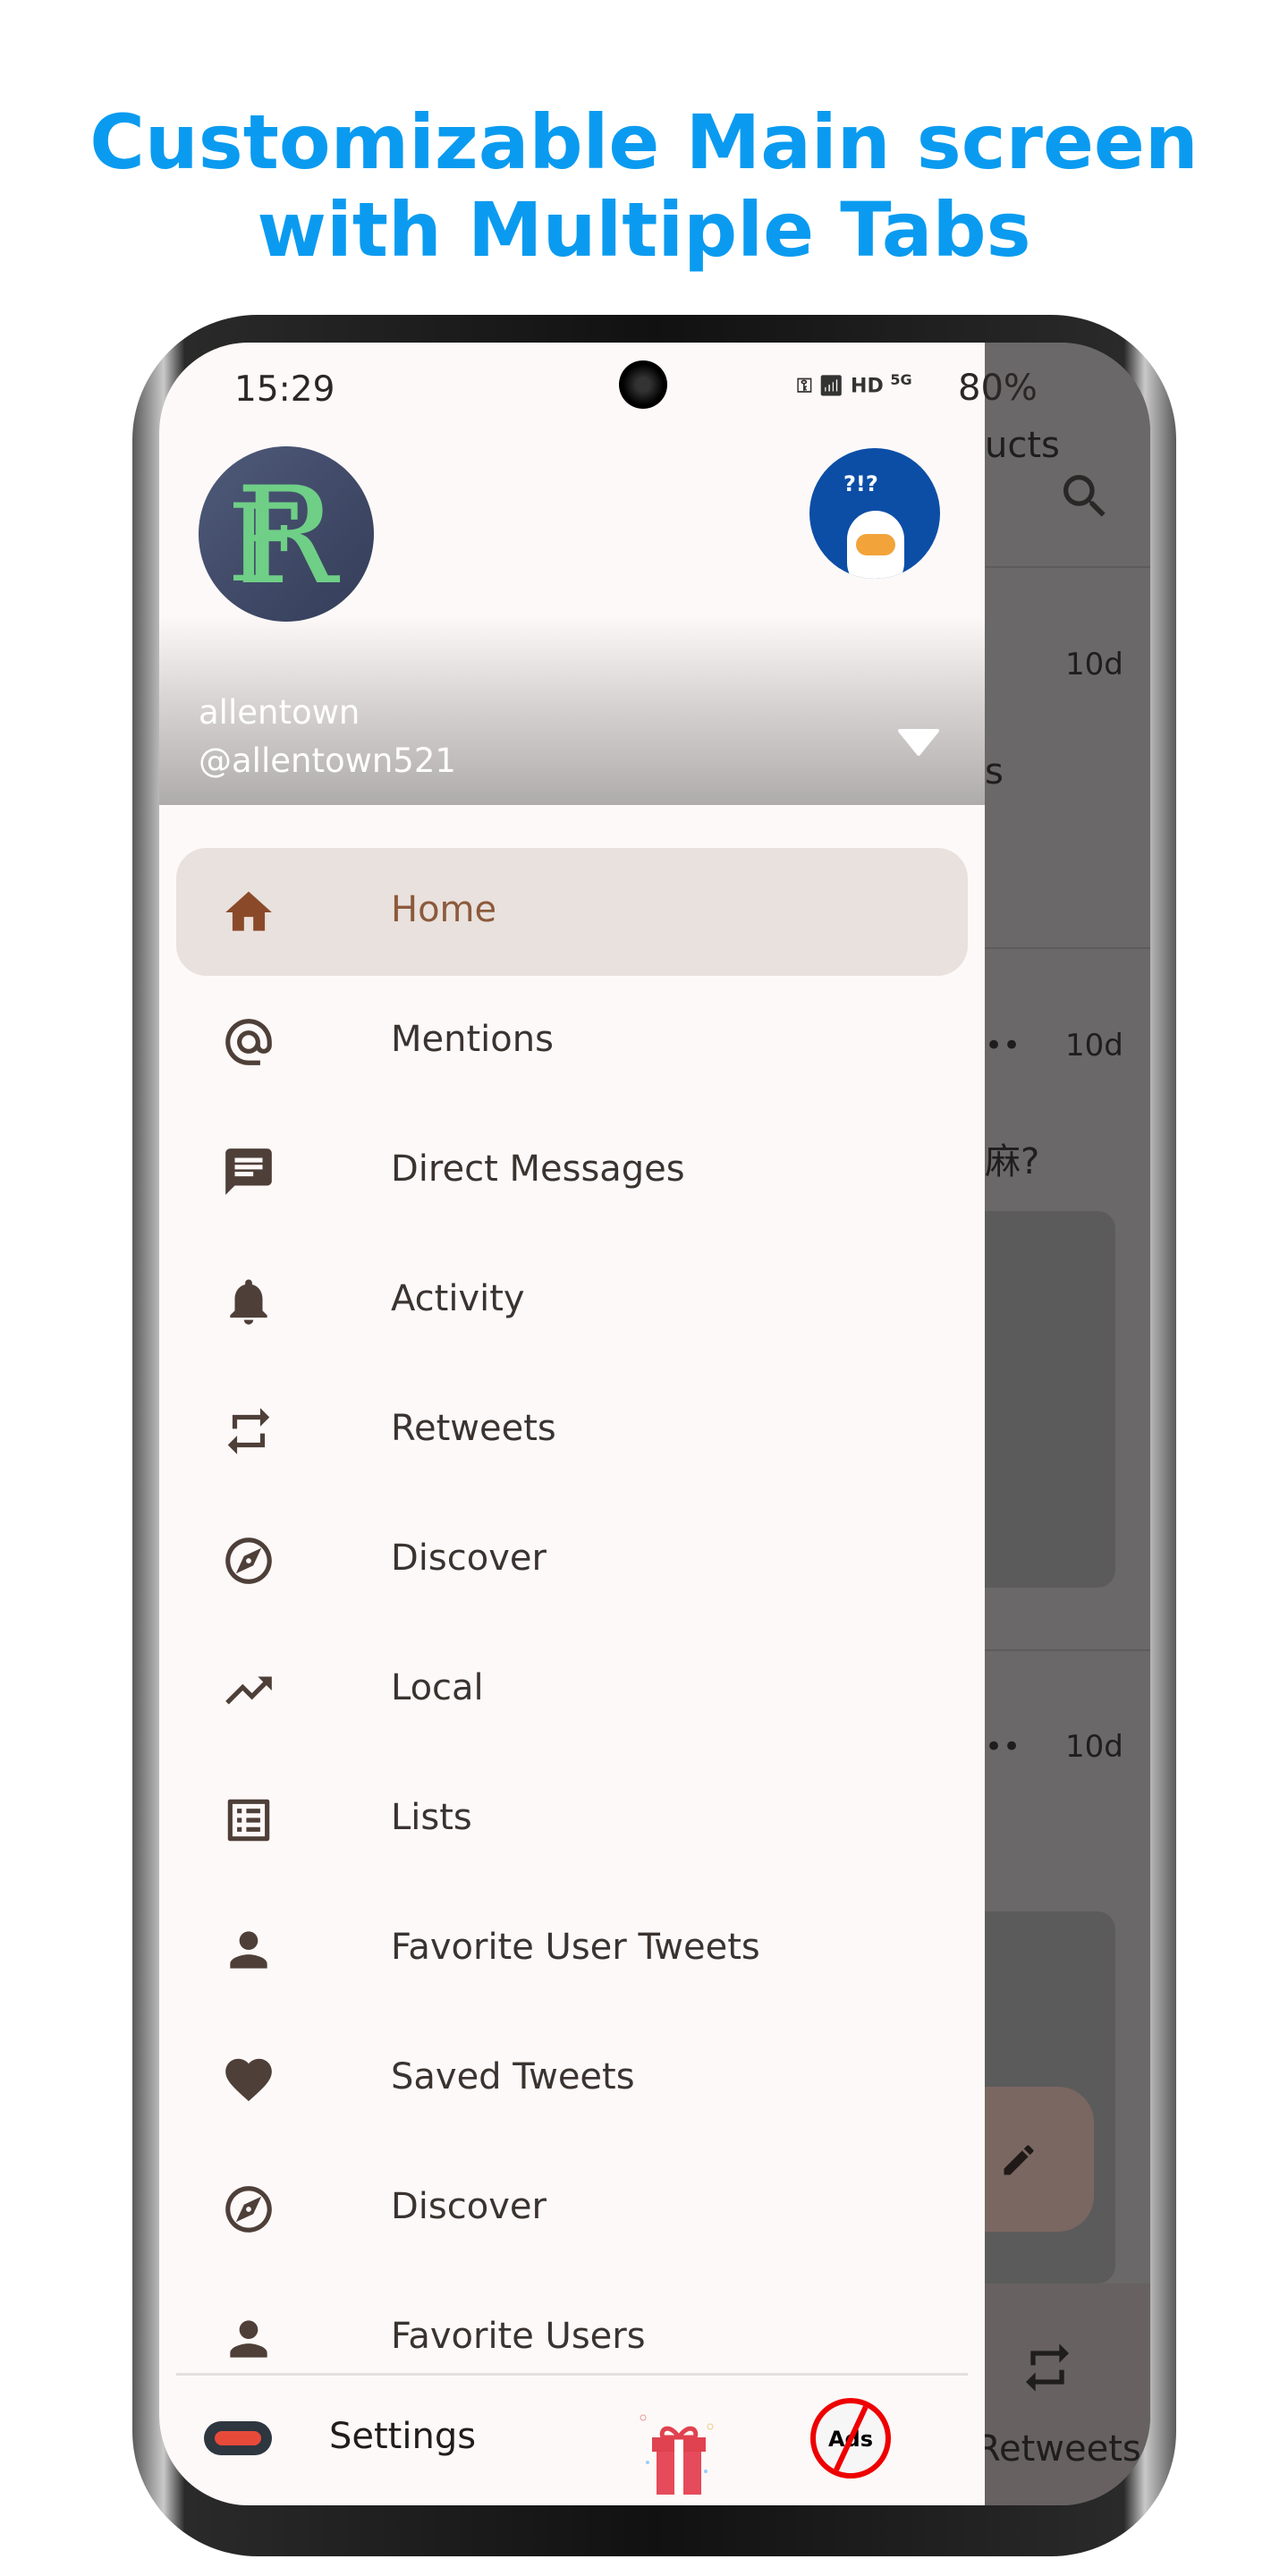  Describe the element at coordinates (804, 386) in the screenshot. I see `vpn-key-icon: ⚿` at that location.